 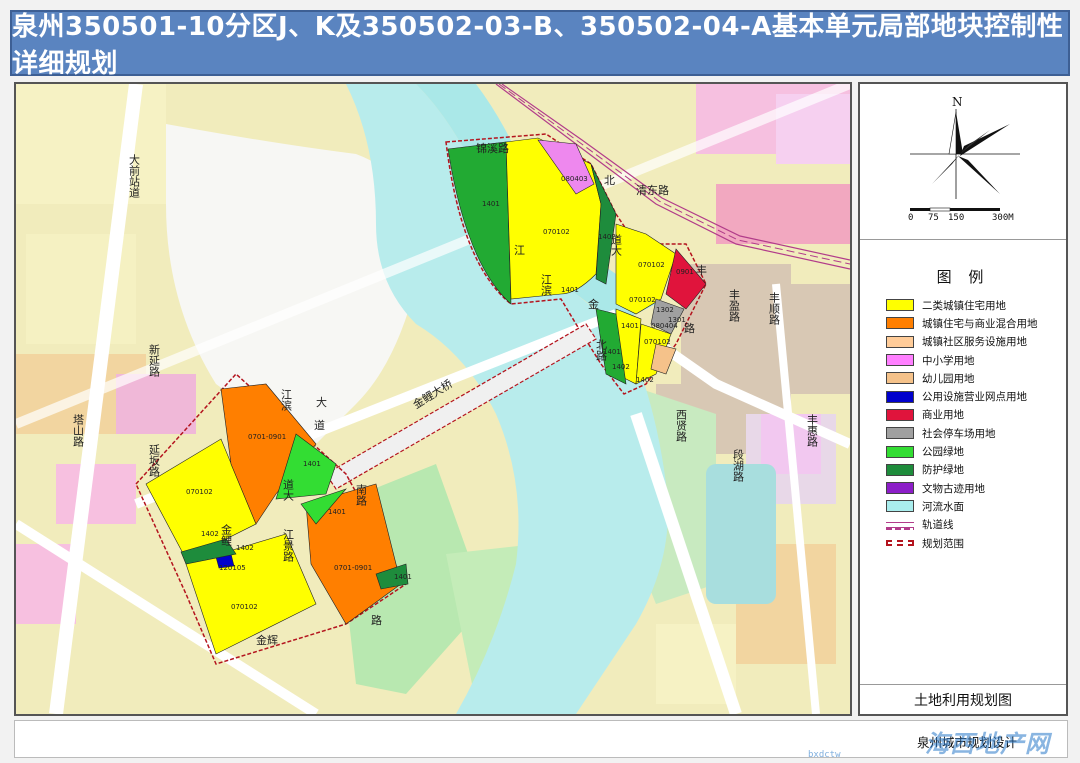 What do you see at coordinates (963, 277) in the screenshot?
I see `legend-title: 图 例` at bounding box center [963, 277].